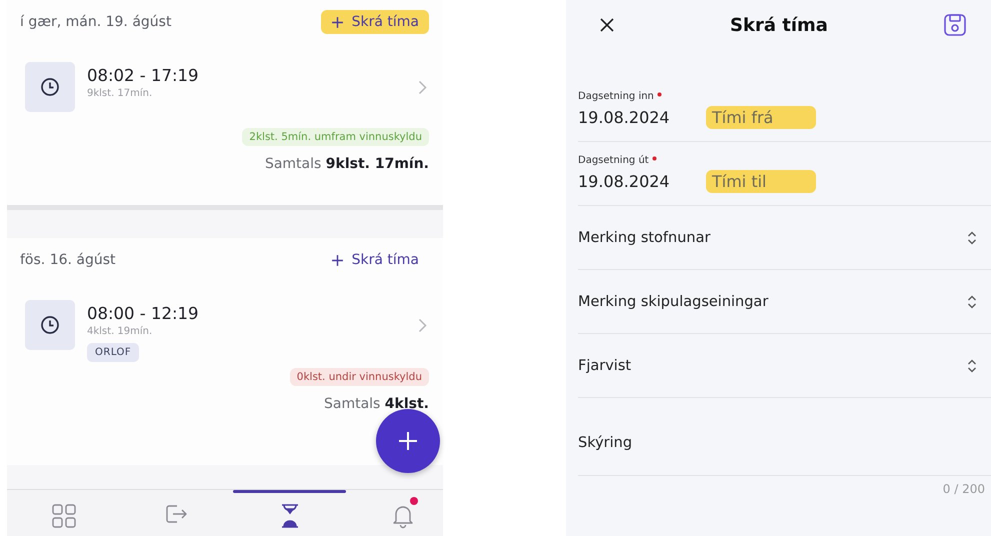  I want to click on time-field: Tími frá, so click(761, 117).